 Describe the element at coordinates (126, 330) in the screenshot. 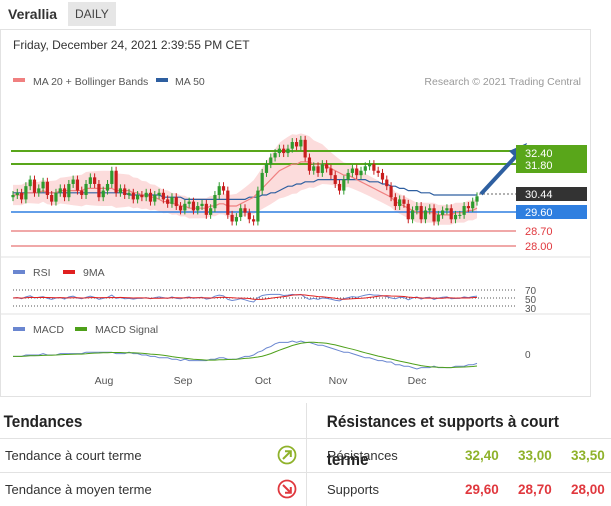

I see `legend-macd-signal: MACD Signal` at that location.